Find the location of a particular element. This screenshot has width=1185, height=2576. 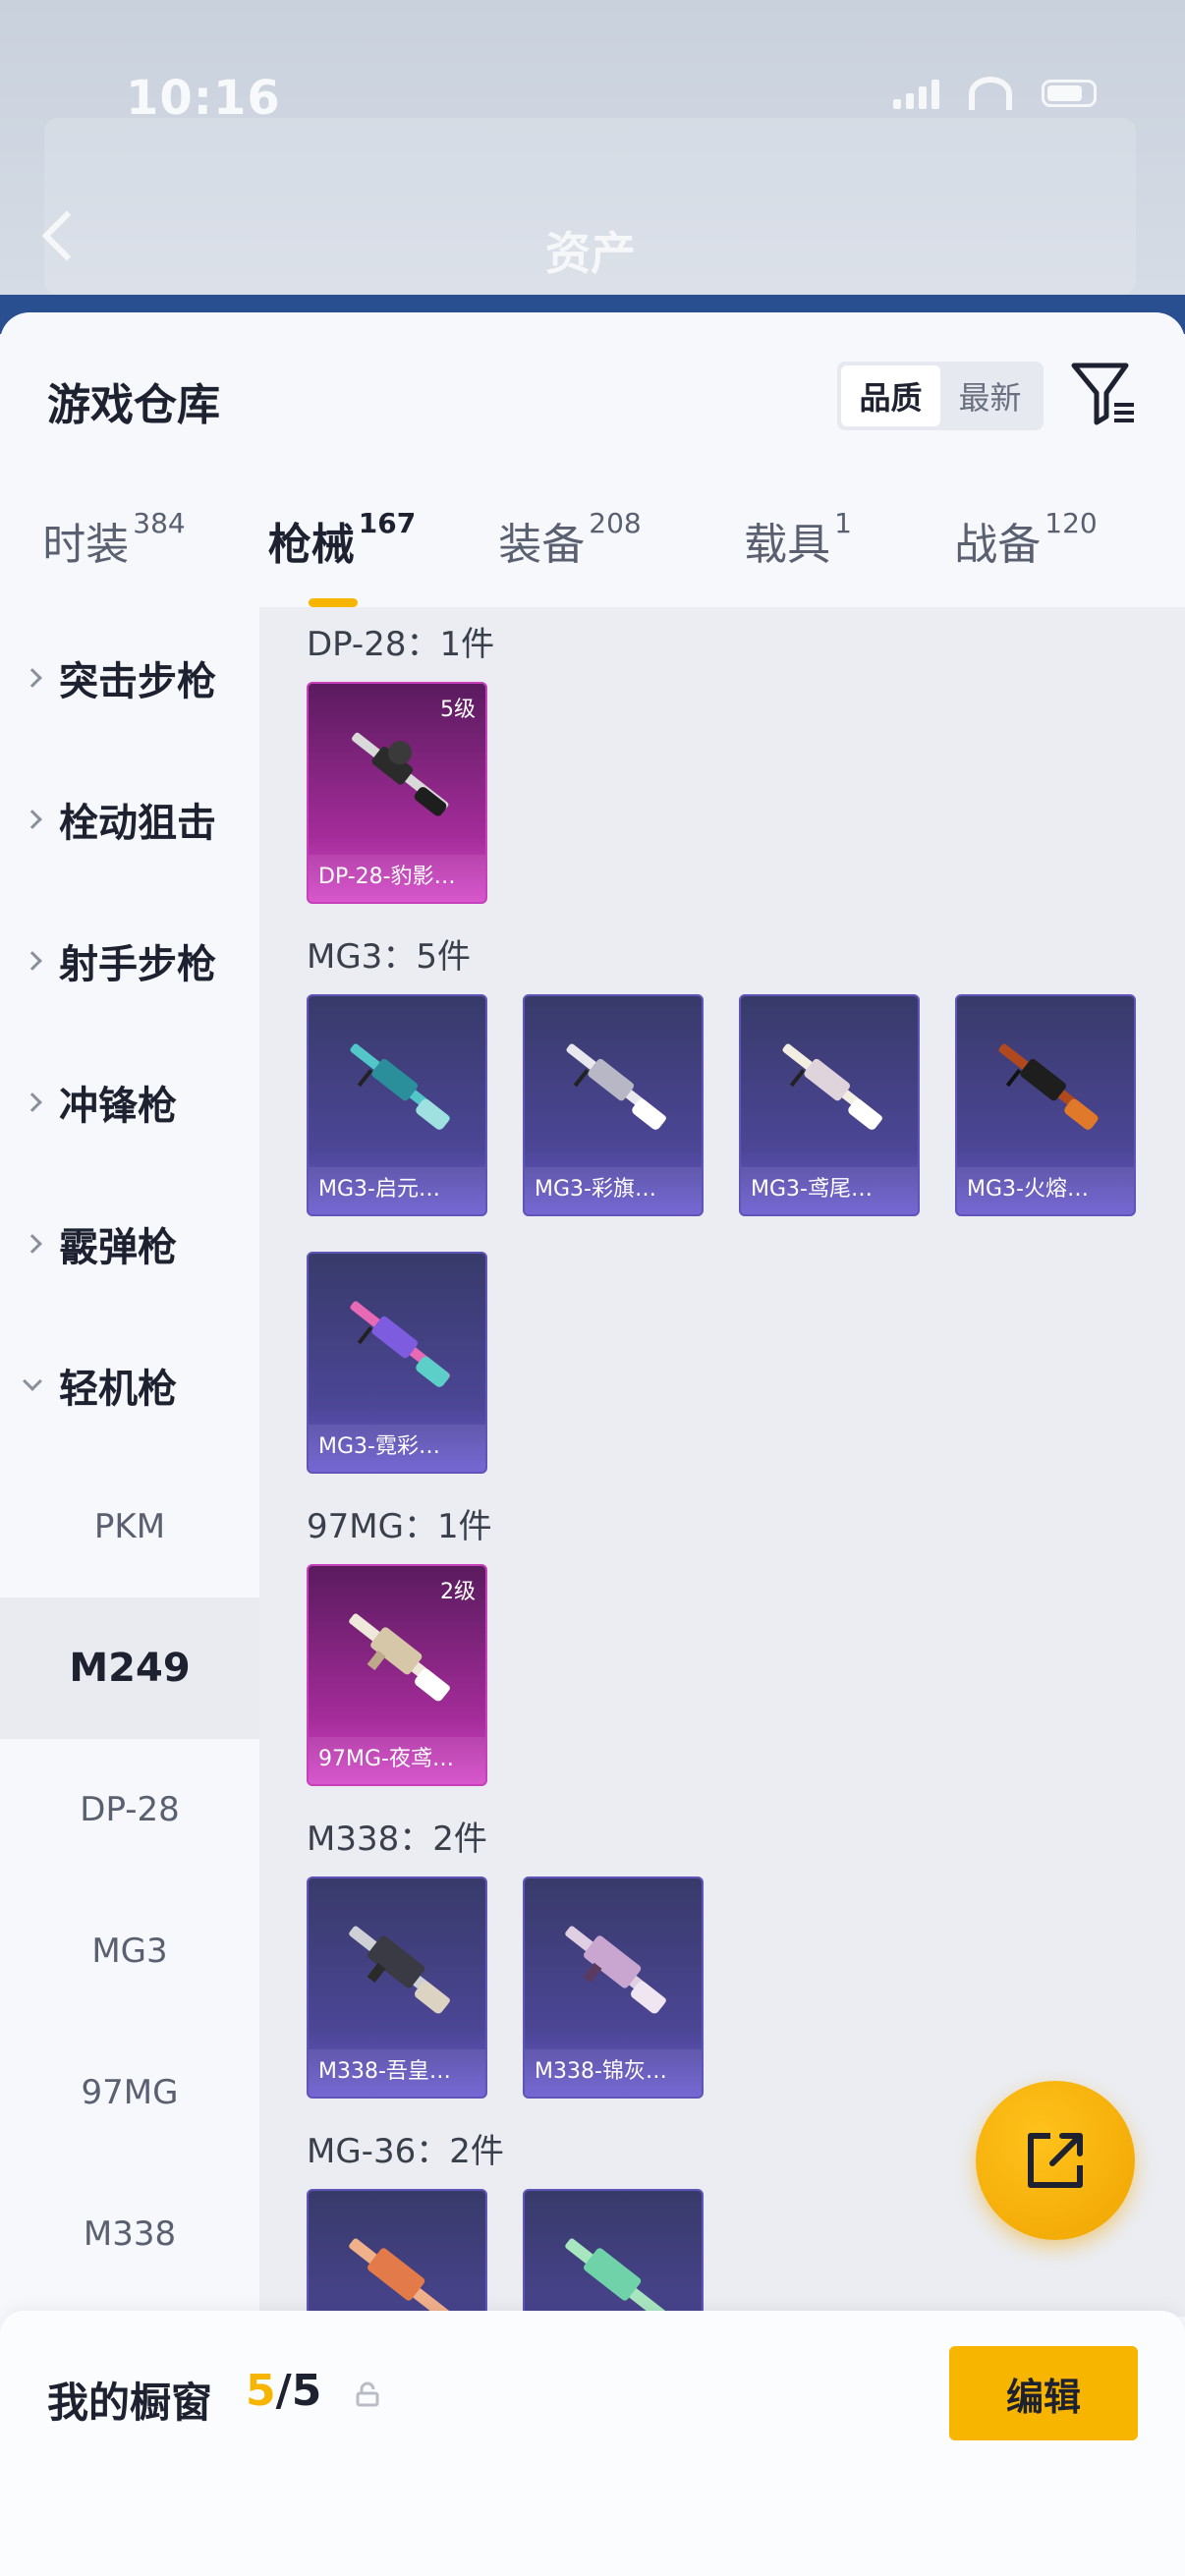

filter-icon is located at coordinates (1104, 394).